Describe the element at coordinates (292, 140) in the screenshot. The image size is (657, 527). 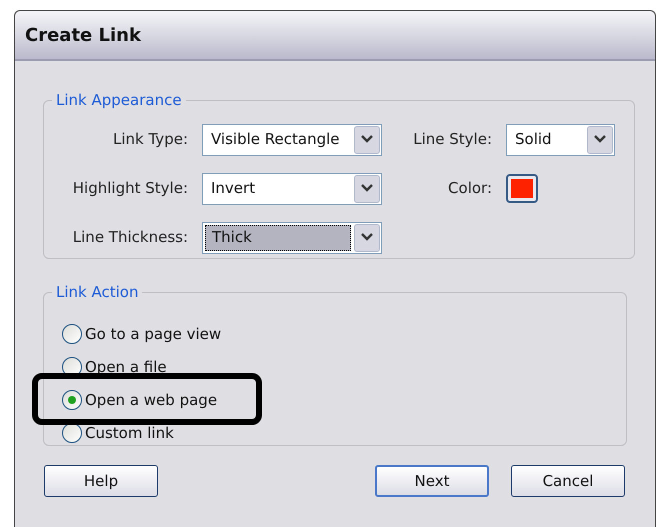
I see `dropdown: Visible Rectangle` at that location.